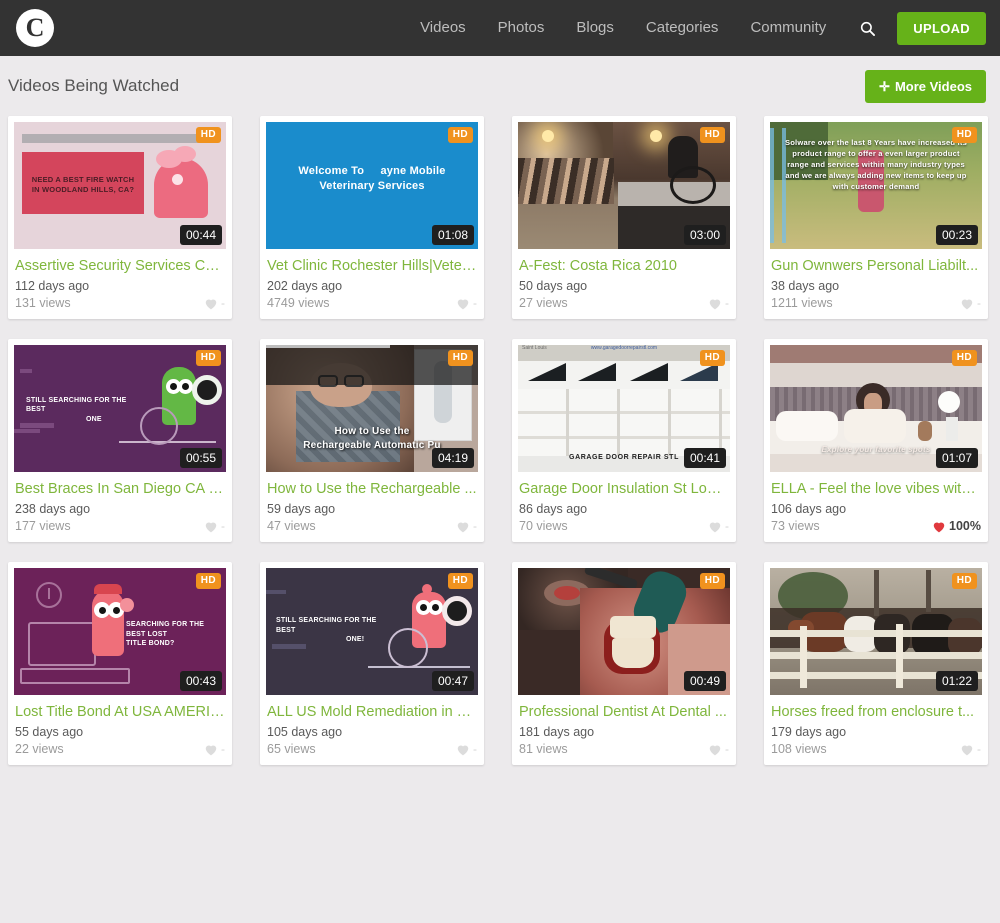  Describe the element at coordinates (624, 185) in the screenshot. I see `video-thumbnail: HD 03:00` at that location.